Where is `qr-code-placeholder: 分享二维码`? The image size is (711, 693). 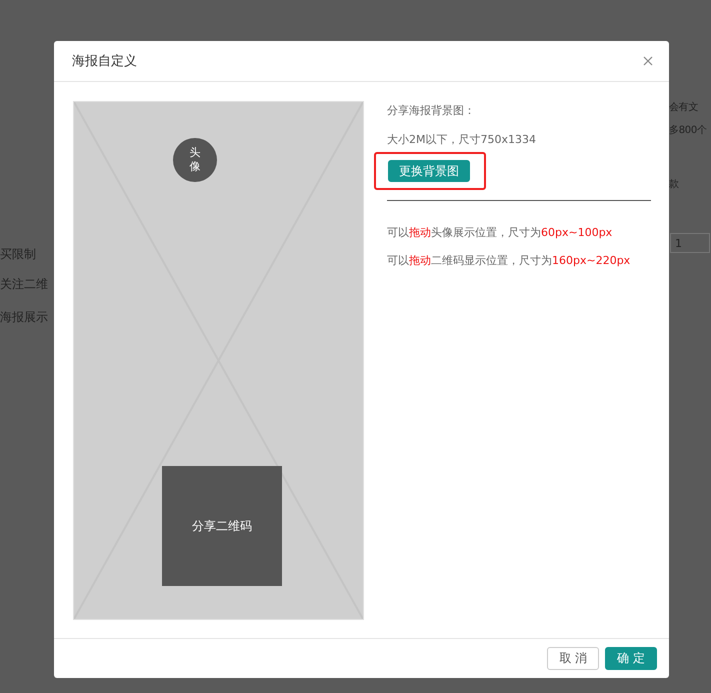 qr-code-placeholder: 分享二维码 is located at coordinates (222, 526).